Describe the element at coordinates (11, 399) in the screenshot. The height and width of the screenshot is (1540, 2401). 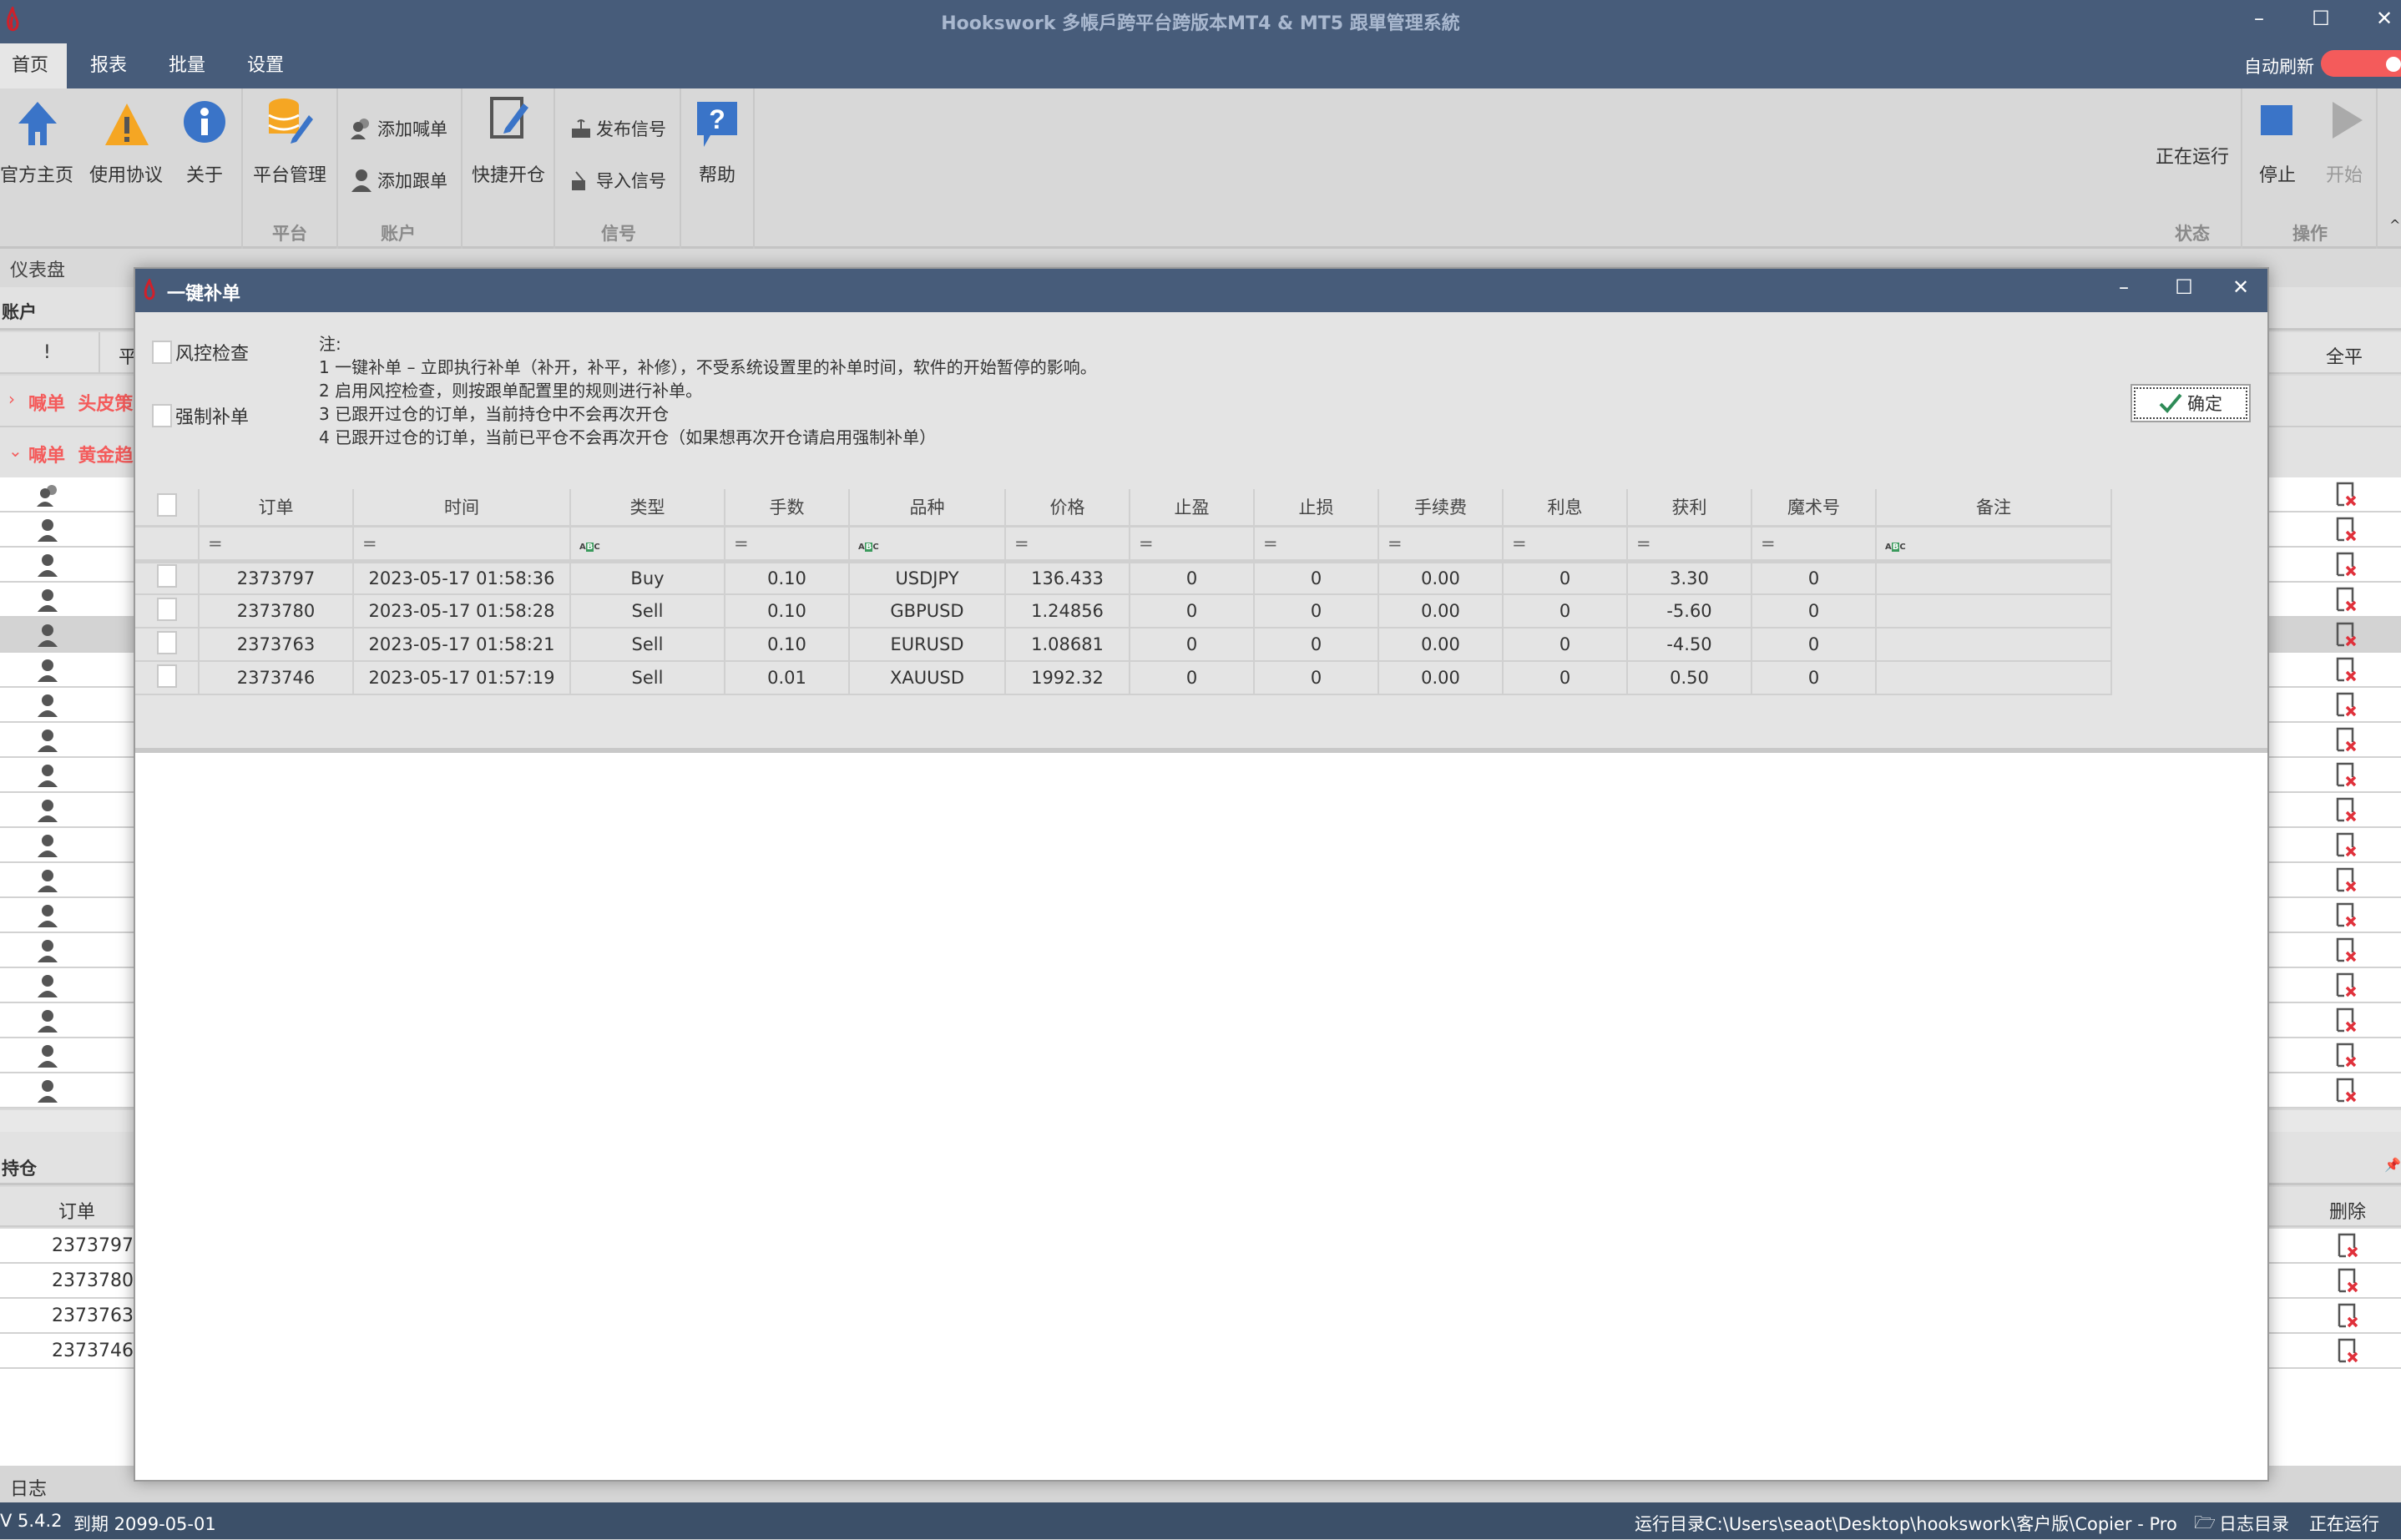
I see `chevron-right-icon: ›` at that location.